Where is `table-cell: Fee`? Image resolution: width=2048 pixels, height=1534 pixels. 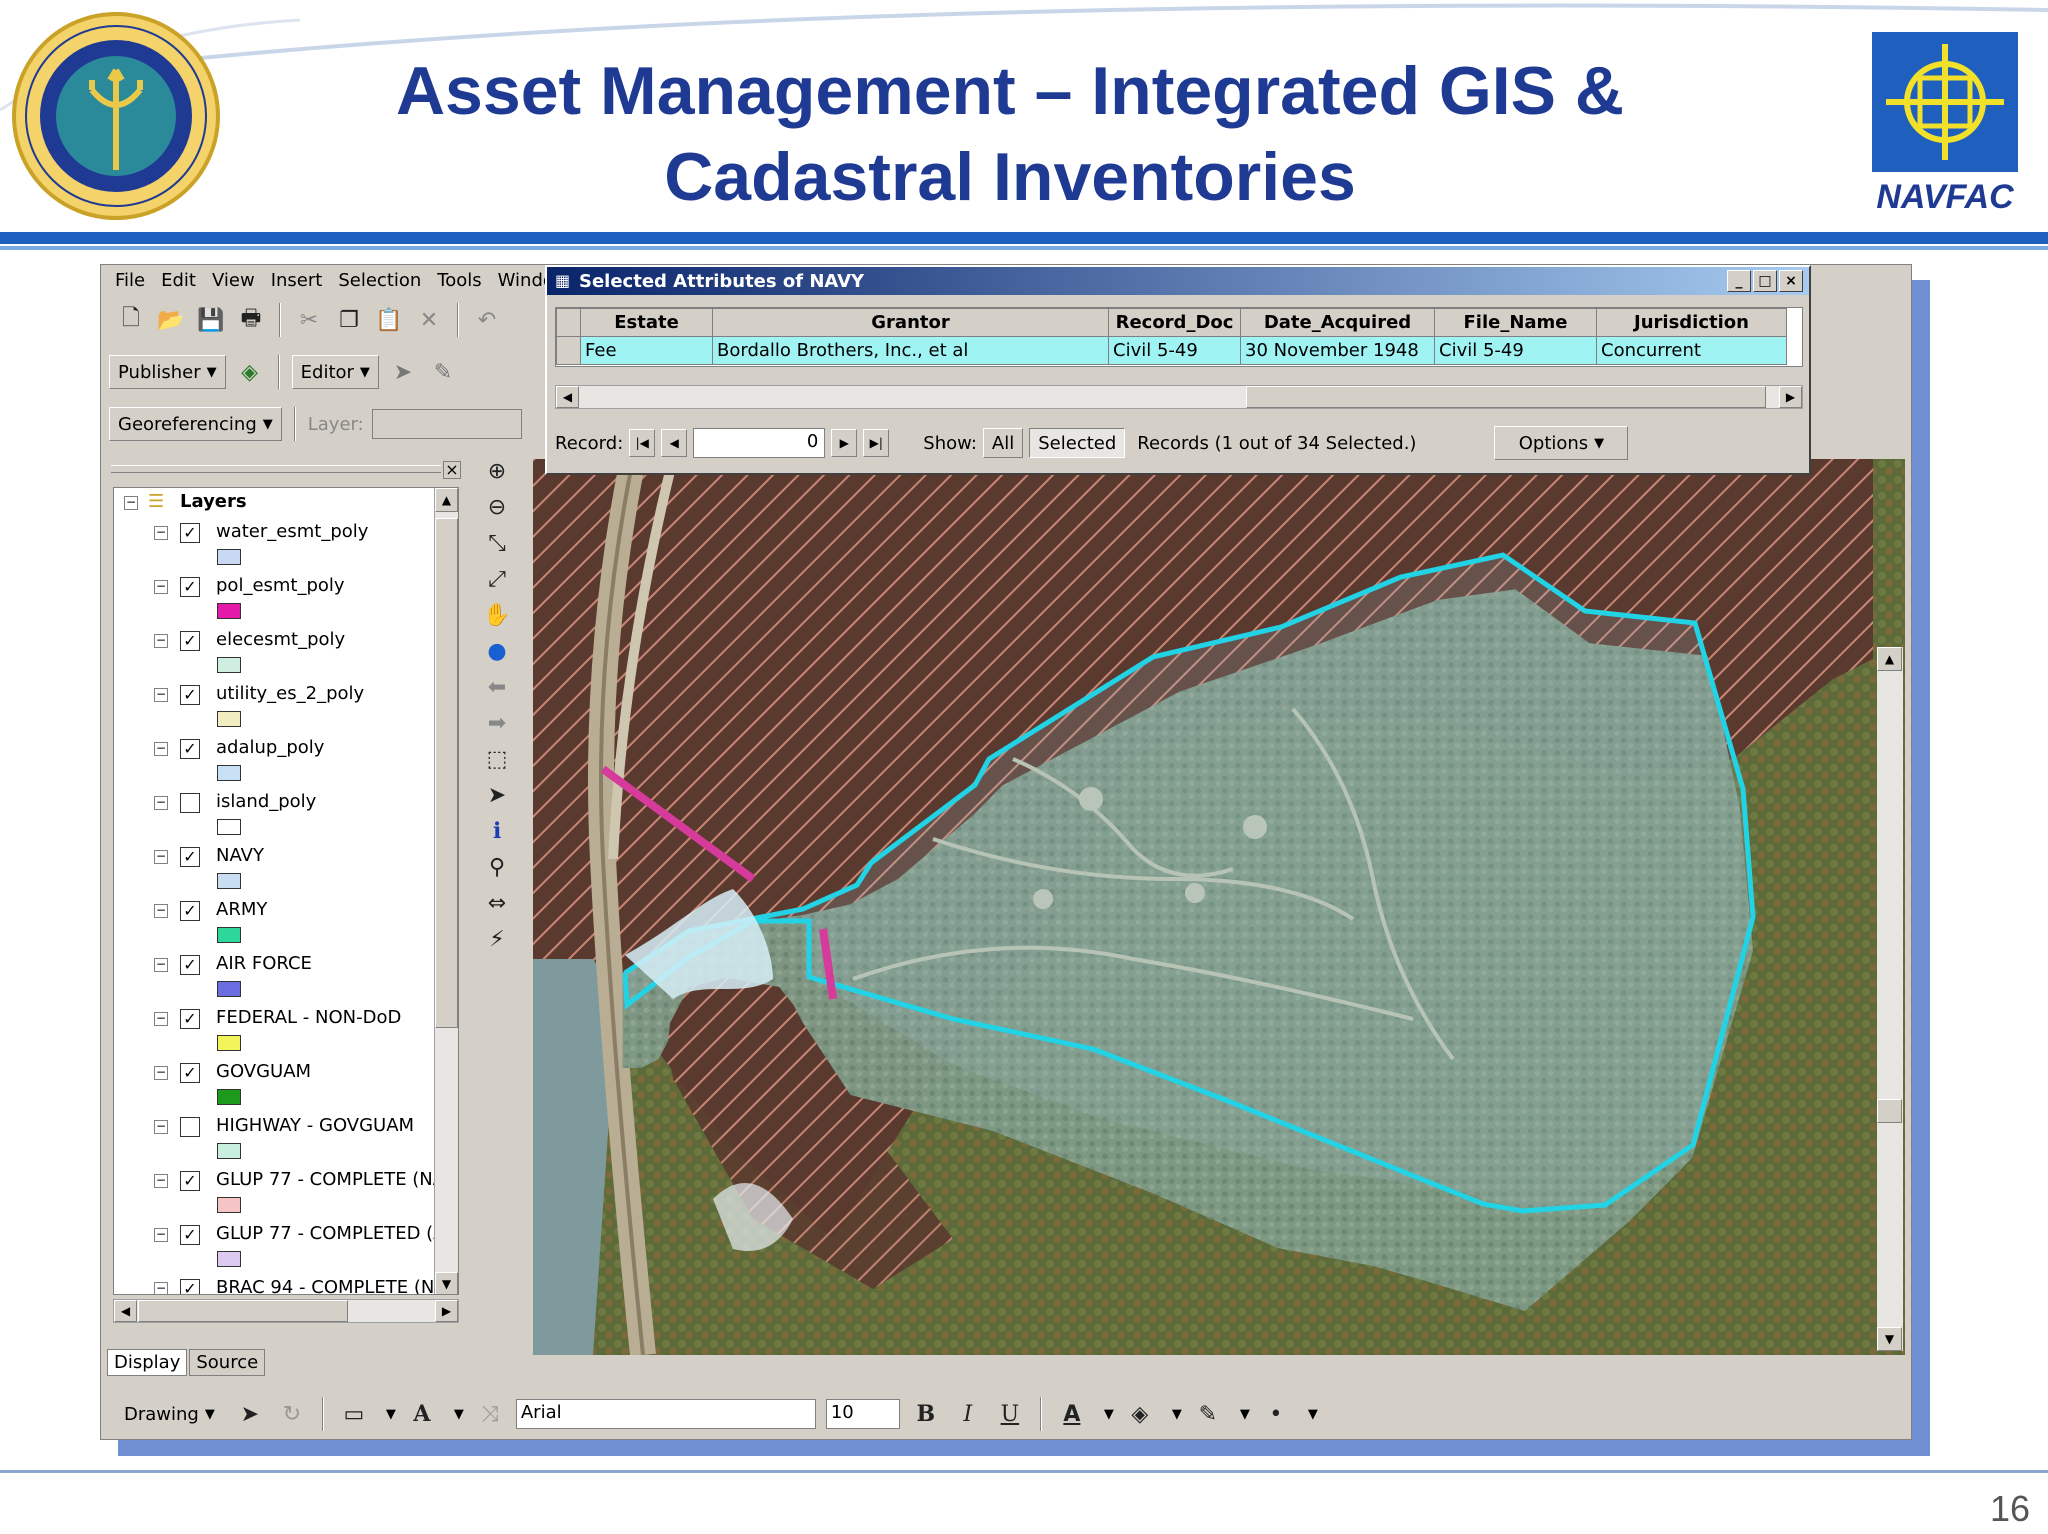
table-cell: Fee is located at coordinates (646, 350).